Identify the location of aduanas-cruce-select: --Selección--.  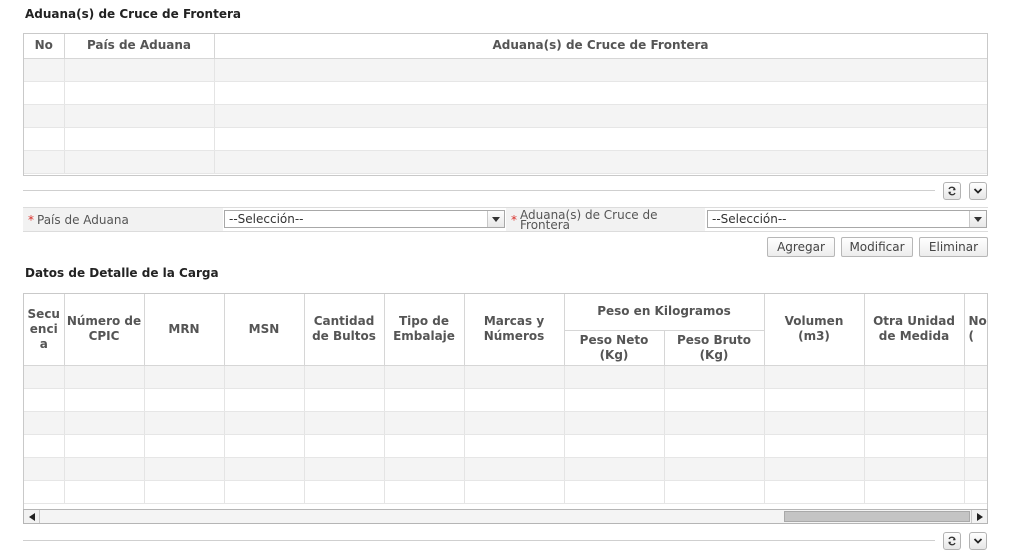
(847, 219).